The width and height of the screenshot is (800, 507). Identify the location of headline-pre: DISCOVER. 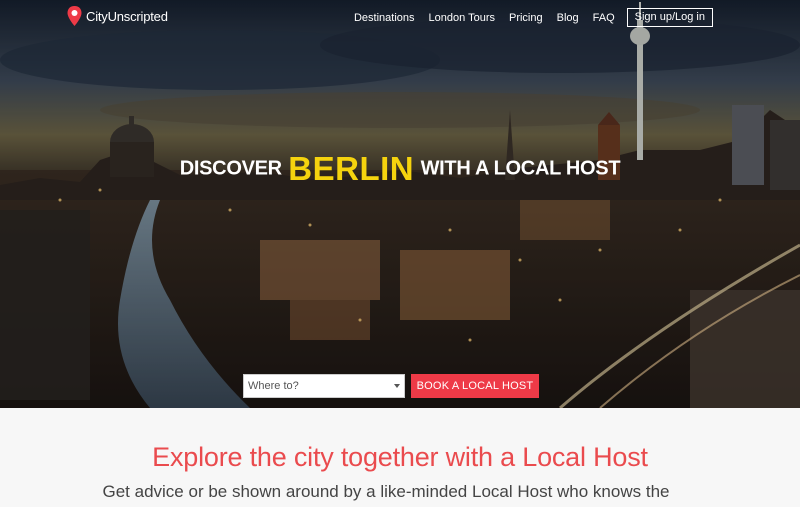
(230, 168).